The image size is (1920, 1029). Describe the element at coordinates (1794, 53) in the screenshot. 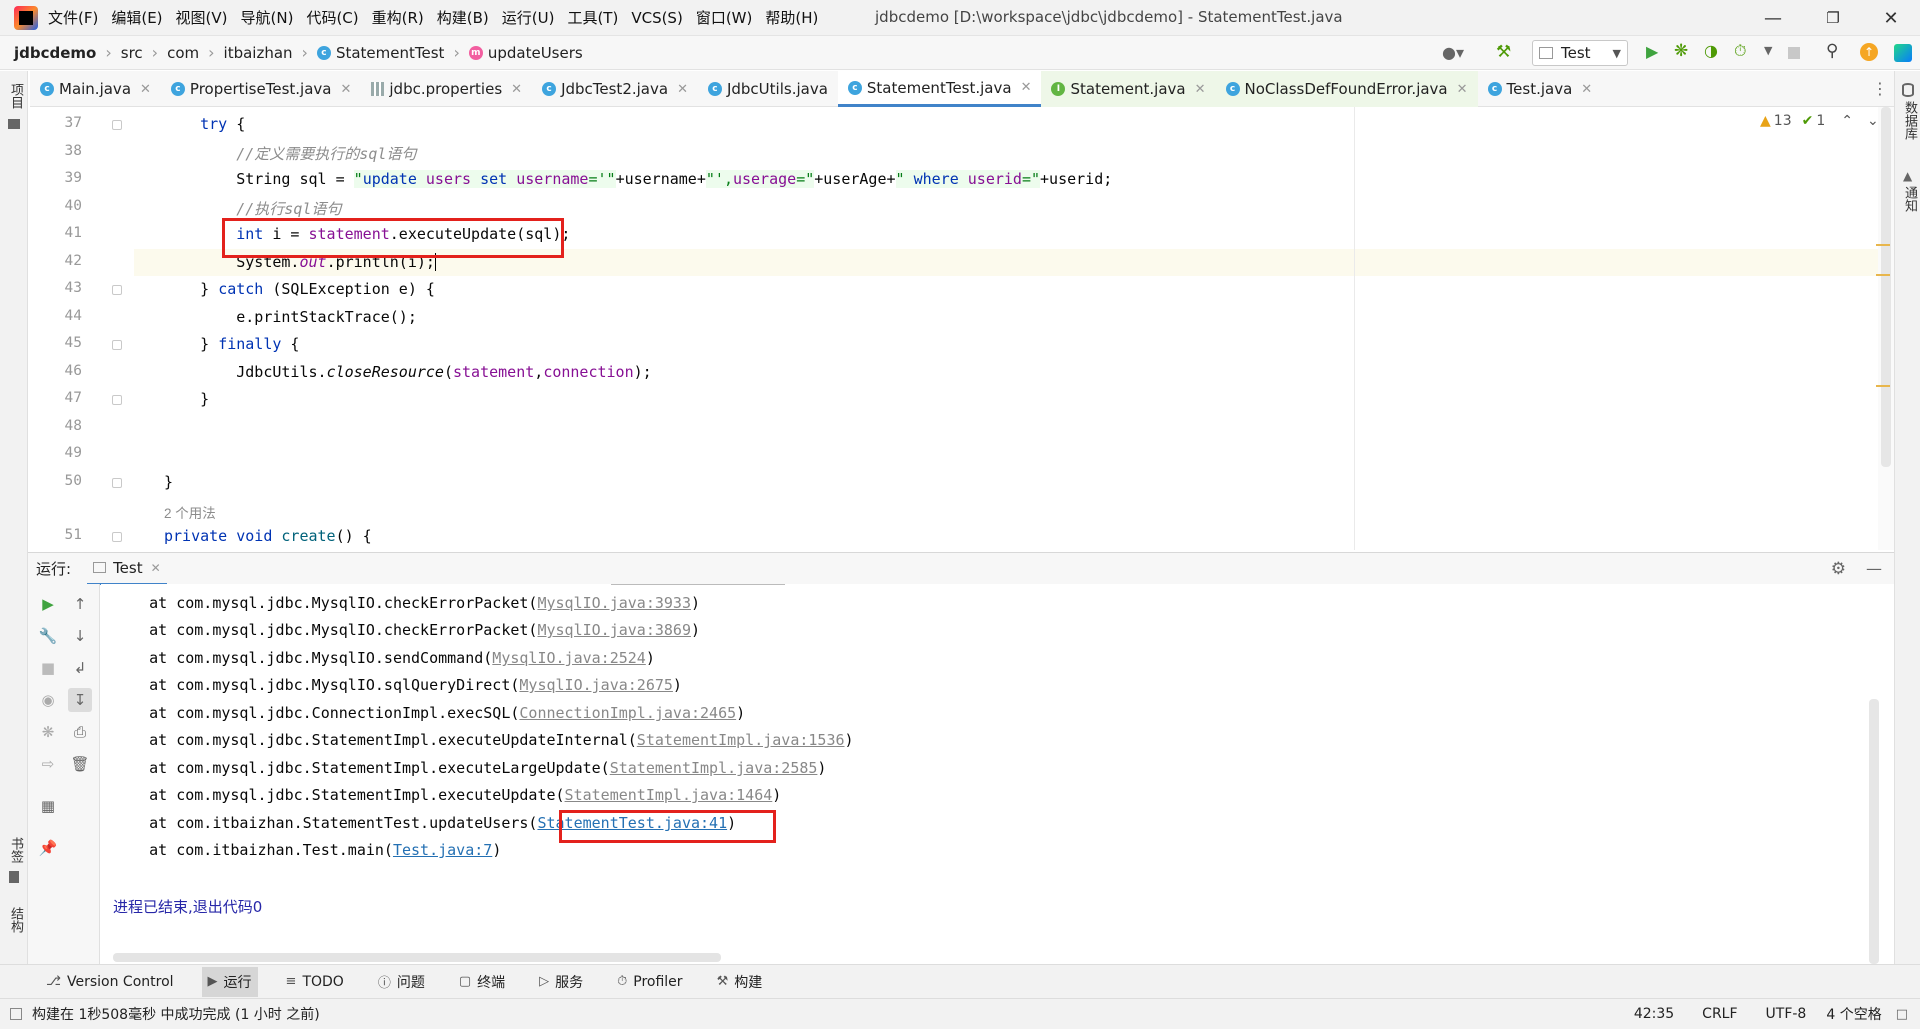

I see `stop-icon` at that location.